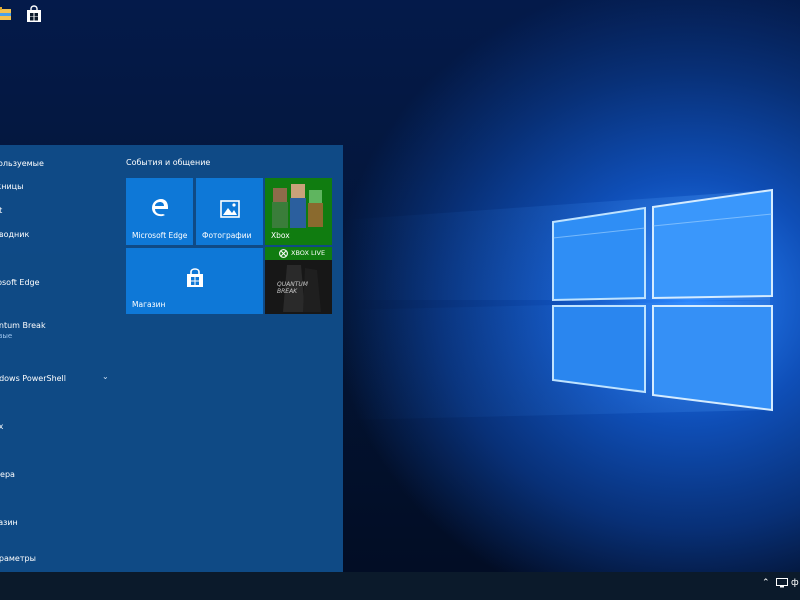 The width and height of the screenshot is (800, 600). What do you see at coordinates (283, 253) in the screenshot?
I see `xbox-logo-icon` at bounding box center [283, 253].